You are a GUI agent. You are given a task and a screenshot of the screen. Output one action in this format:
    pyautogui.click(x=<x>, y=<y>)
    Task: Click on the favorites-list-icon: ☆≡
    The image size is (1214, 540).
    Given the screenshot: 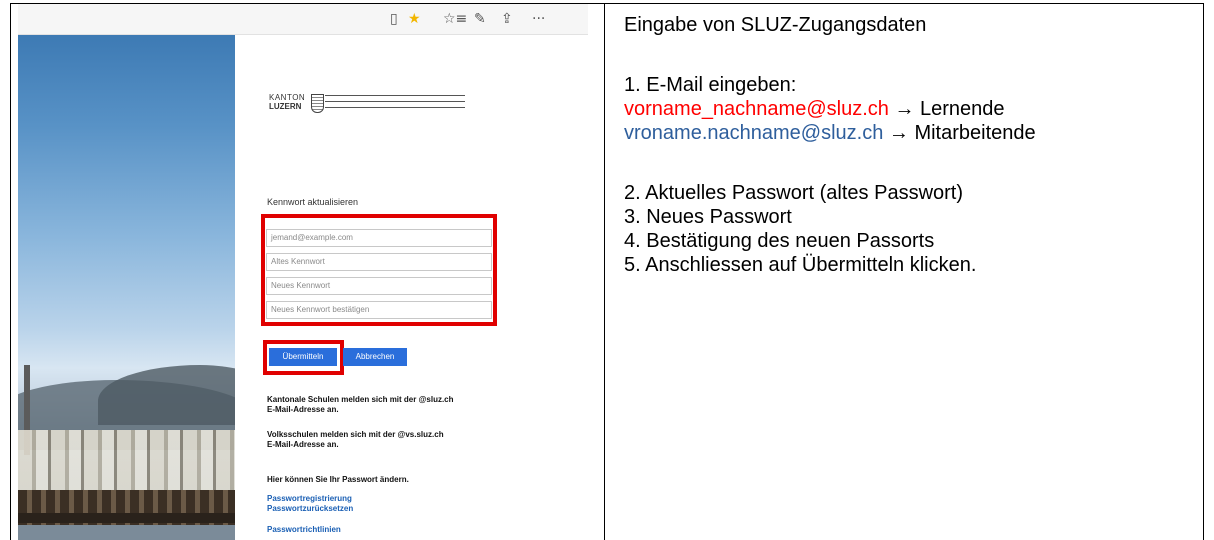 What is the action you would take?
    pyautogui.click(x=455, y=19)
    